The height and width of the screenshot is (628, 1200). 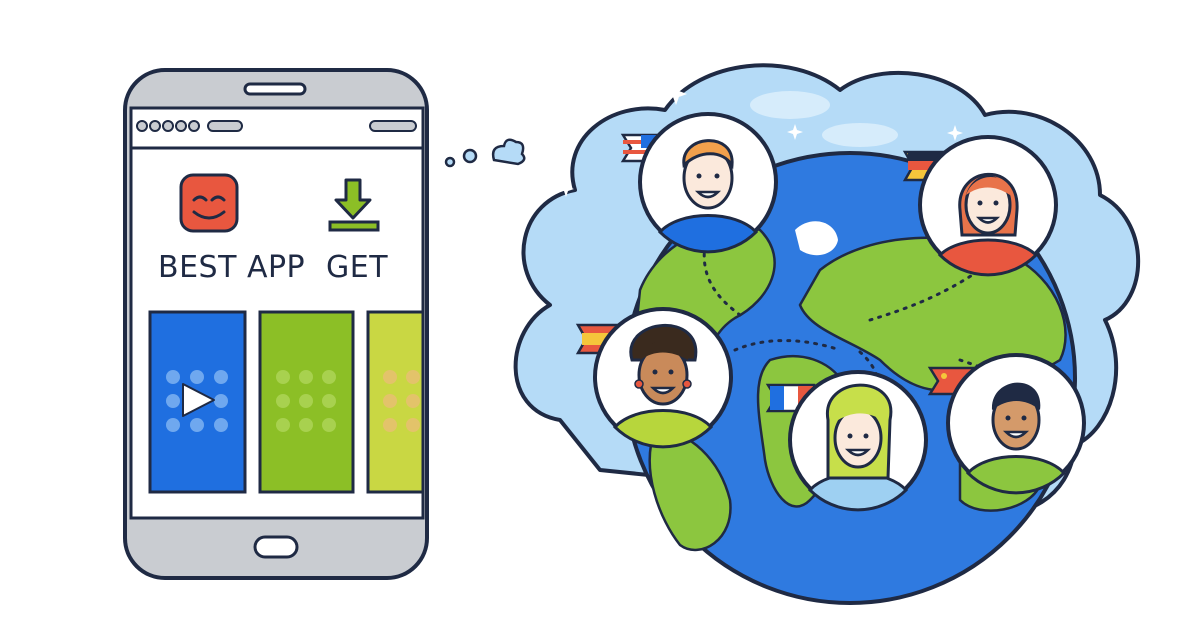 What do you see at coordinates (276, 547) in the screenshot?
I see `home-button` at bounding box center [276, 547].